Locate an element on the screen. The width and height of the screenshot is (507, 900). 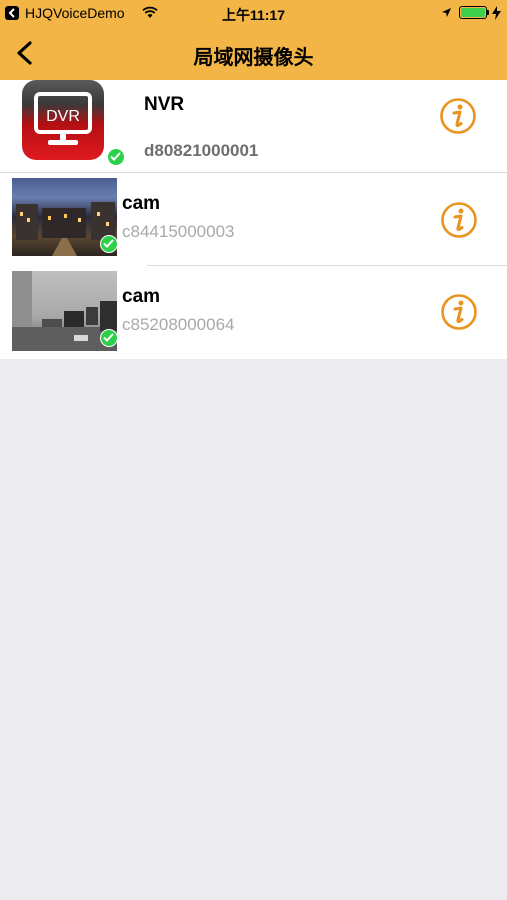
dvr-icon: DVR is located at coordinates (63, 120).